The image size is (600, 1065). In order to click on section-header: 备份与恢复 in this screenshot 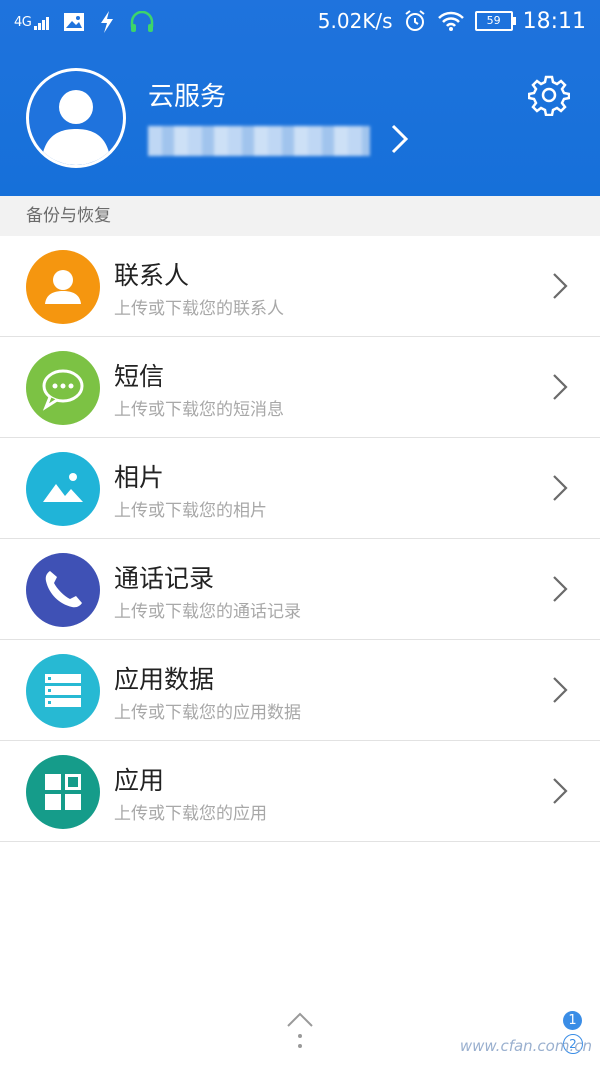, I will do `click(300, 216)`.